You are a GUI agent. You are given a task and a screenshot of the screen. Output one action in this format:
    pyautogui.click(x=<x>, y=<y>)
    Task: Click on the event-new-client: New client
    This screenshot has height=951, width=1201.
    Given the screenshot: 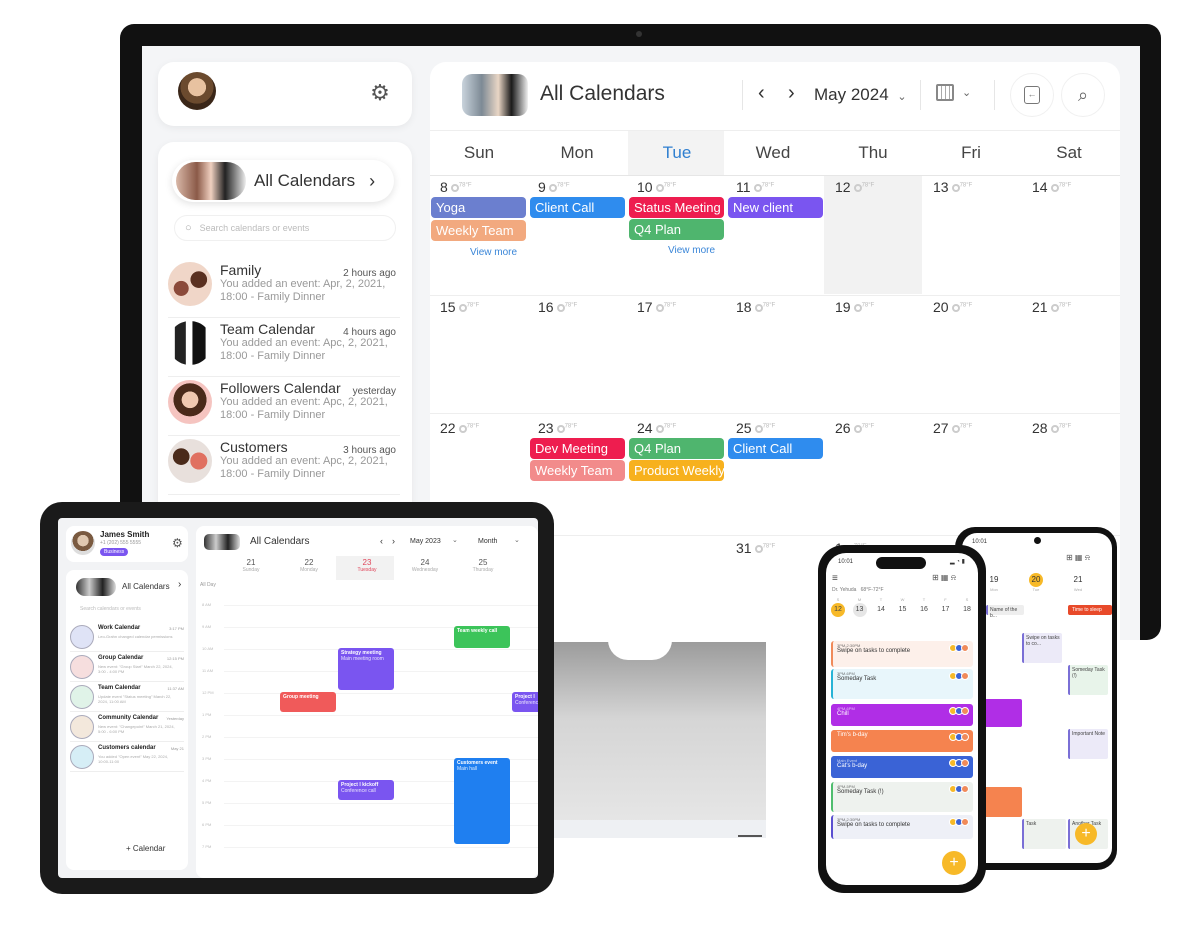 What is the action you would take?
    pyautogui.click(x=775, y=207)
    